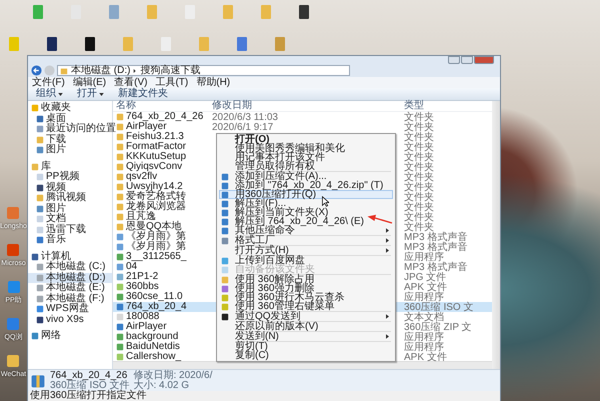  I want to click on context-menu-item: 剪切(T), so click(243, 346).